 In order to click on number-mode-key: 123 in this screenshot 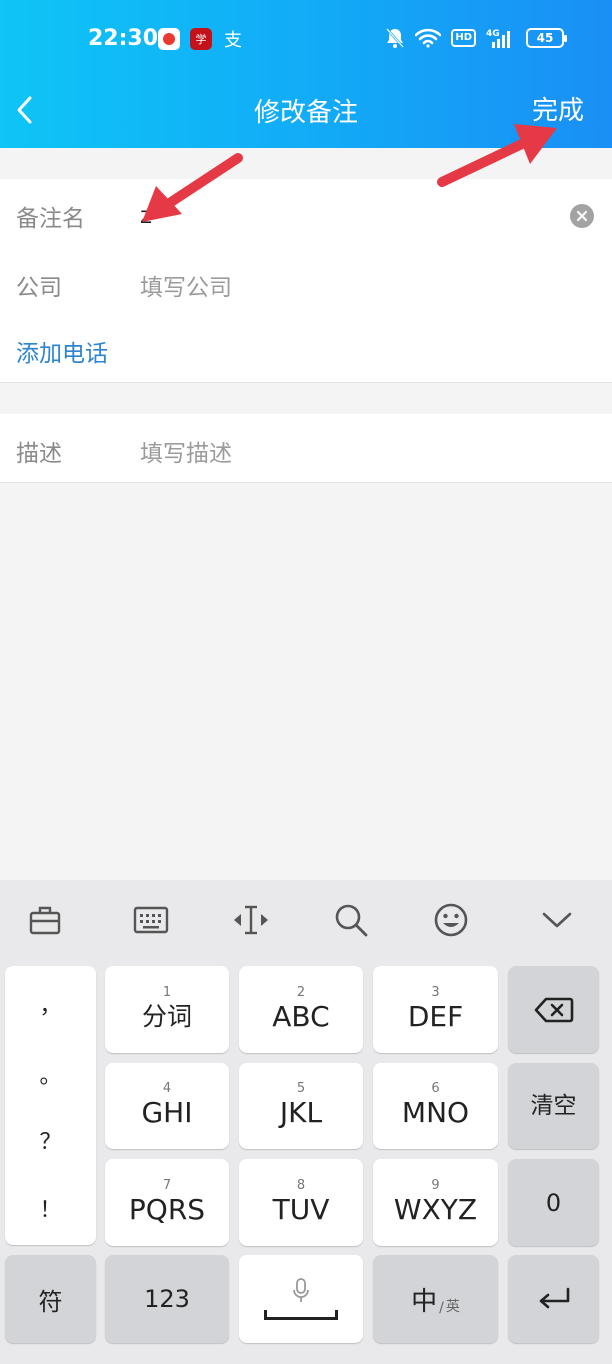, I will do `click(167, 1299)`.